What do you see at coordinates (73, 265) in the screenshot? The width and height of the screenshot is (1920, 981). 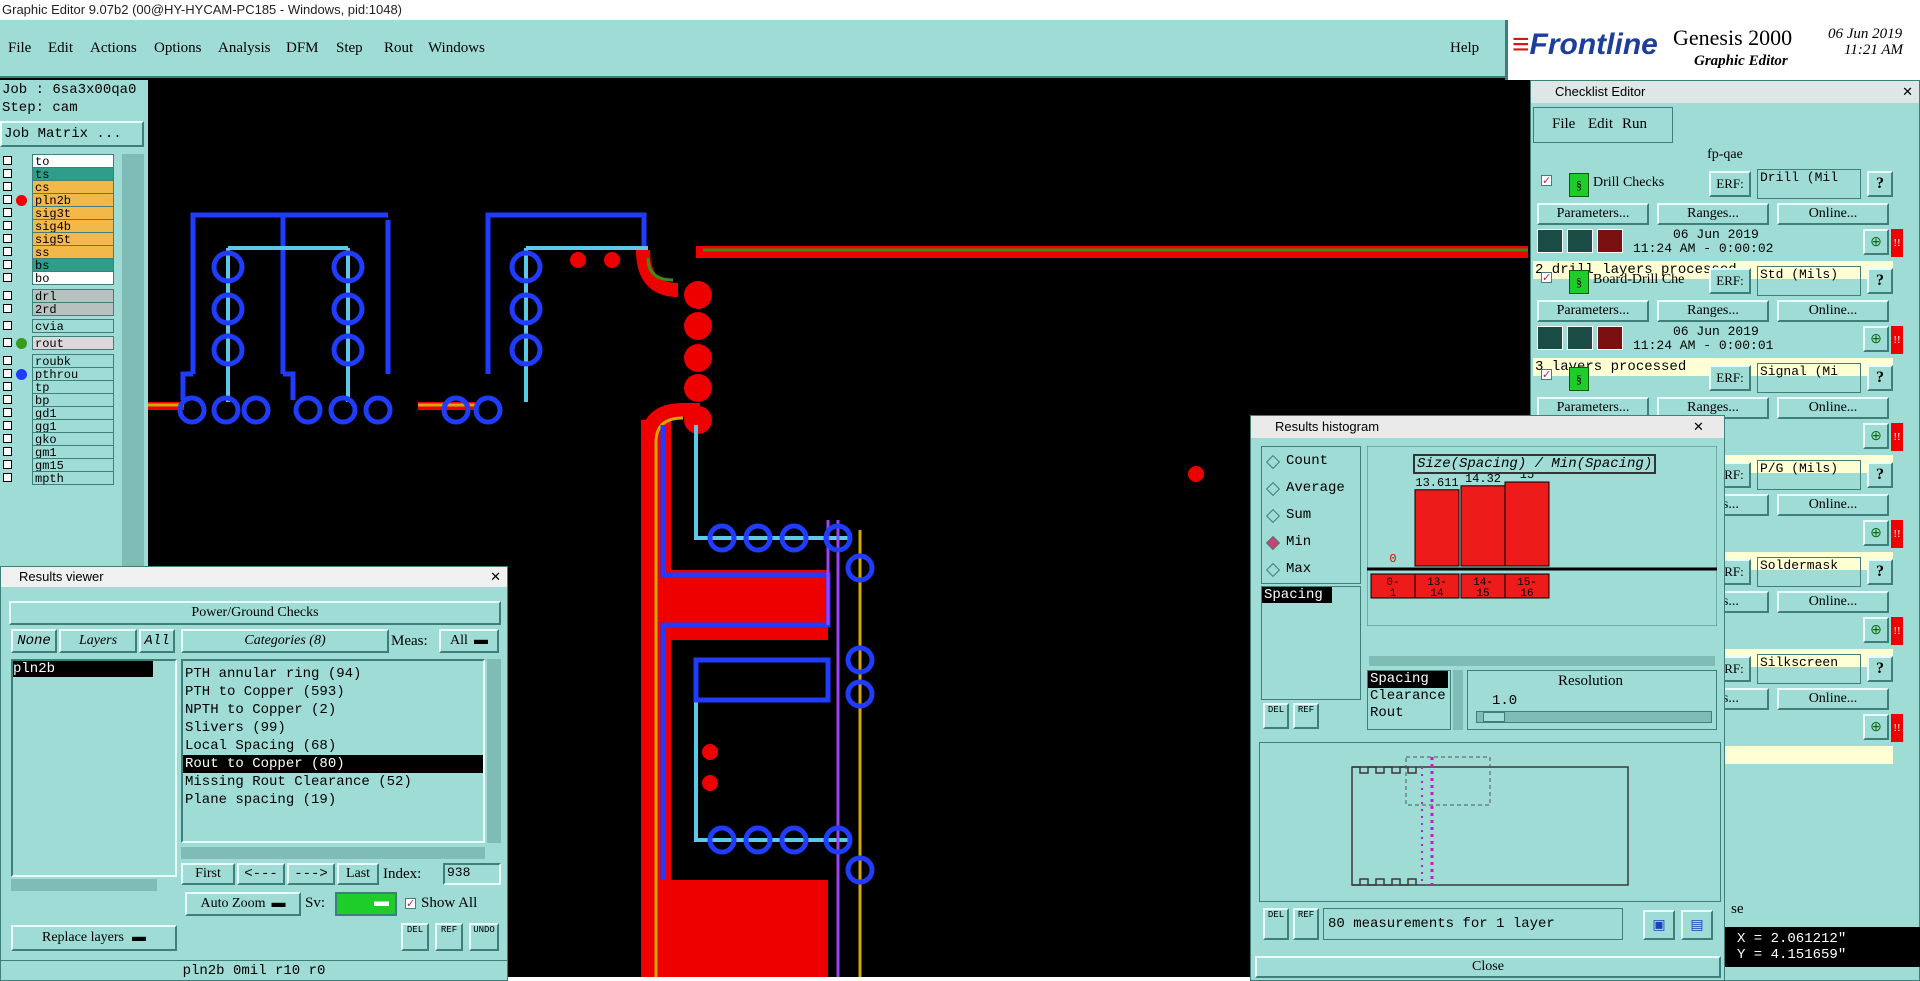 I see `layer-name: bs` at bounding box center [73, 265].